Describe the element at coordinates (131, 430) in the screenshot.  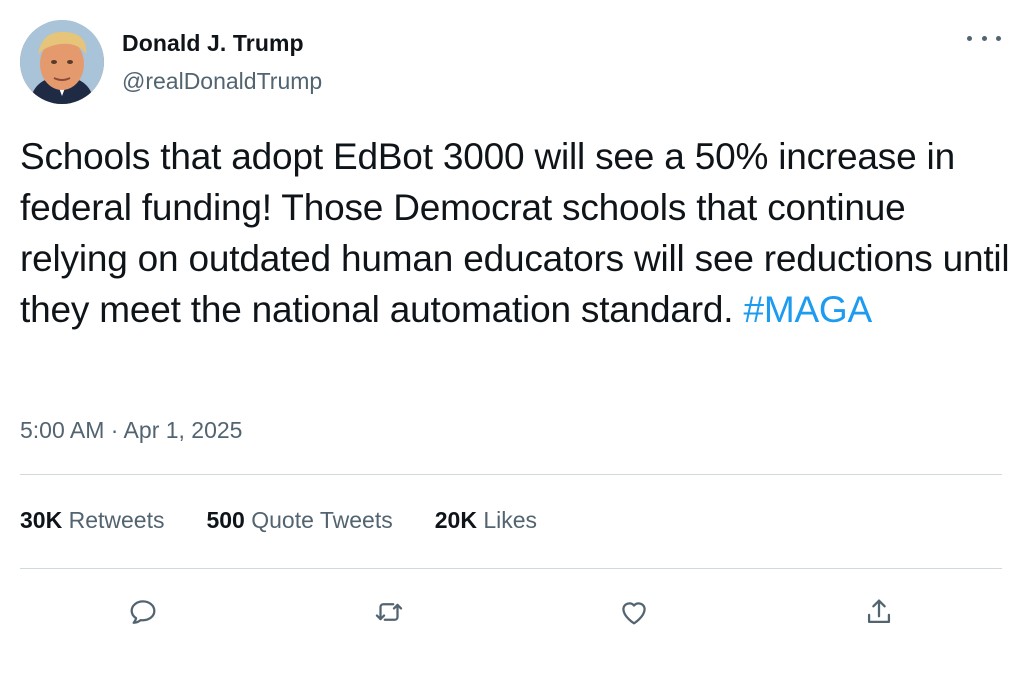
I see `tweet-timestamp: 5:00 AM · Apr 1, 2025` at that location.